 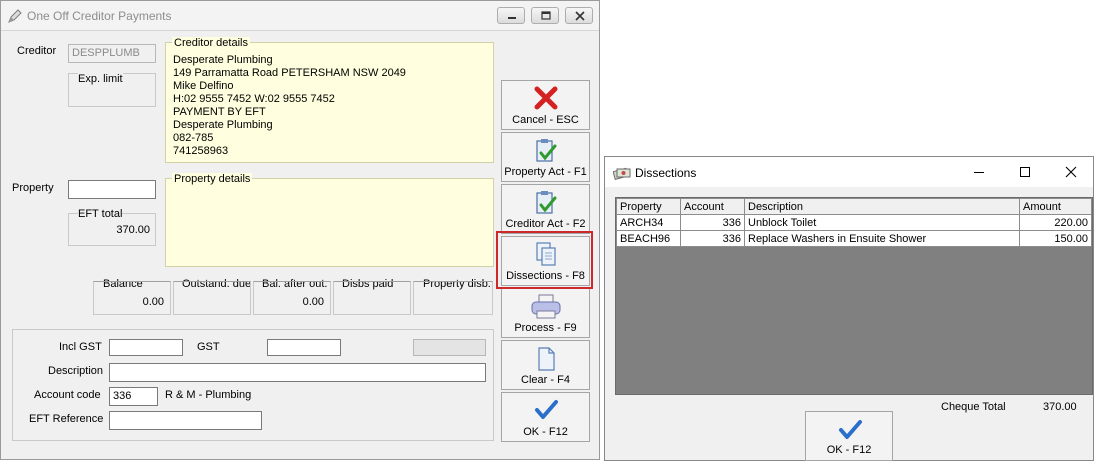 What do you see at coordinates (545, 380) in the screenshot?
I see `clear-button-label: Clear - F4` at bounding box center [545, 380].